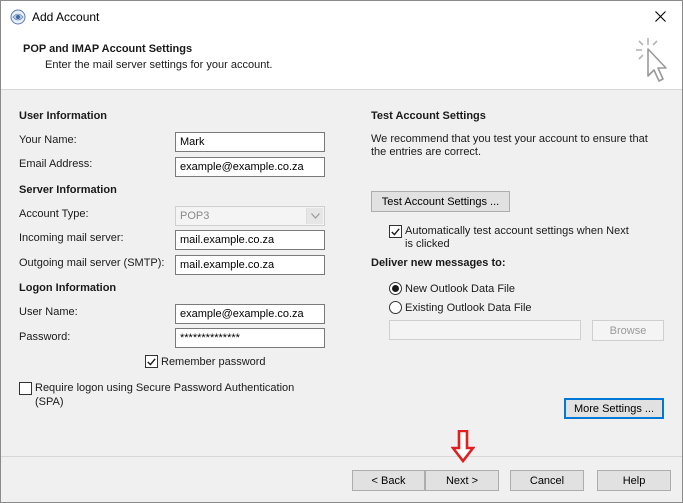  What do you see at coordinates (341, 456) in the screenshot?
I see `footer-divider` at bounding box center [341, 456].